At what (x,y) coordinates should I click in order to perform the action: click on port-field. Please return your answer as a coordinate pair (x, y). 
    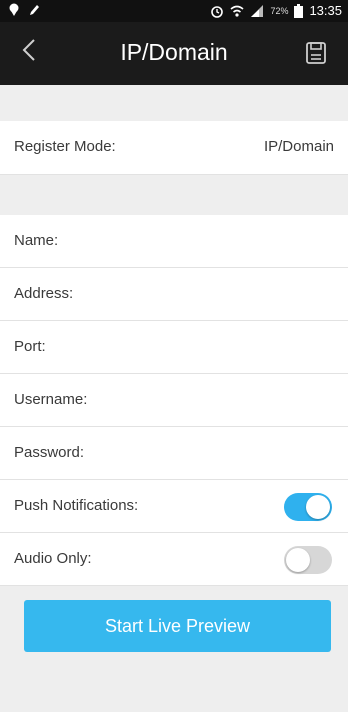
    Looking at the image, I should click on (224, 348).